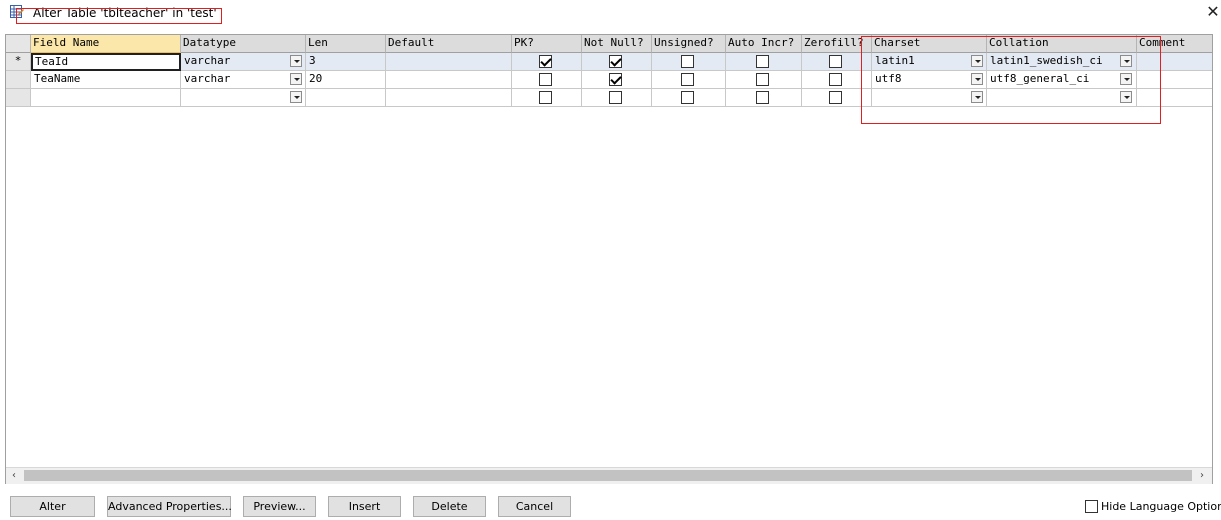  What do you see at coordinates (617, 44) in the screenshot?
I see `column-header-not-null: Not Null?` at bounding box center [617, 44].